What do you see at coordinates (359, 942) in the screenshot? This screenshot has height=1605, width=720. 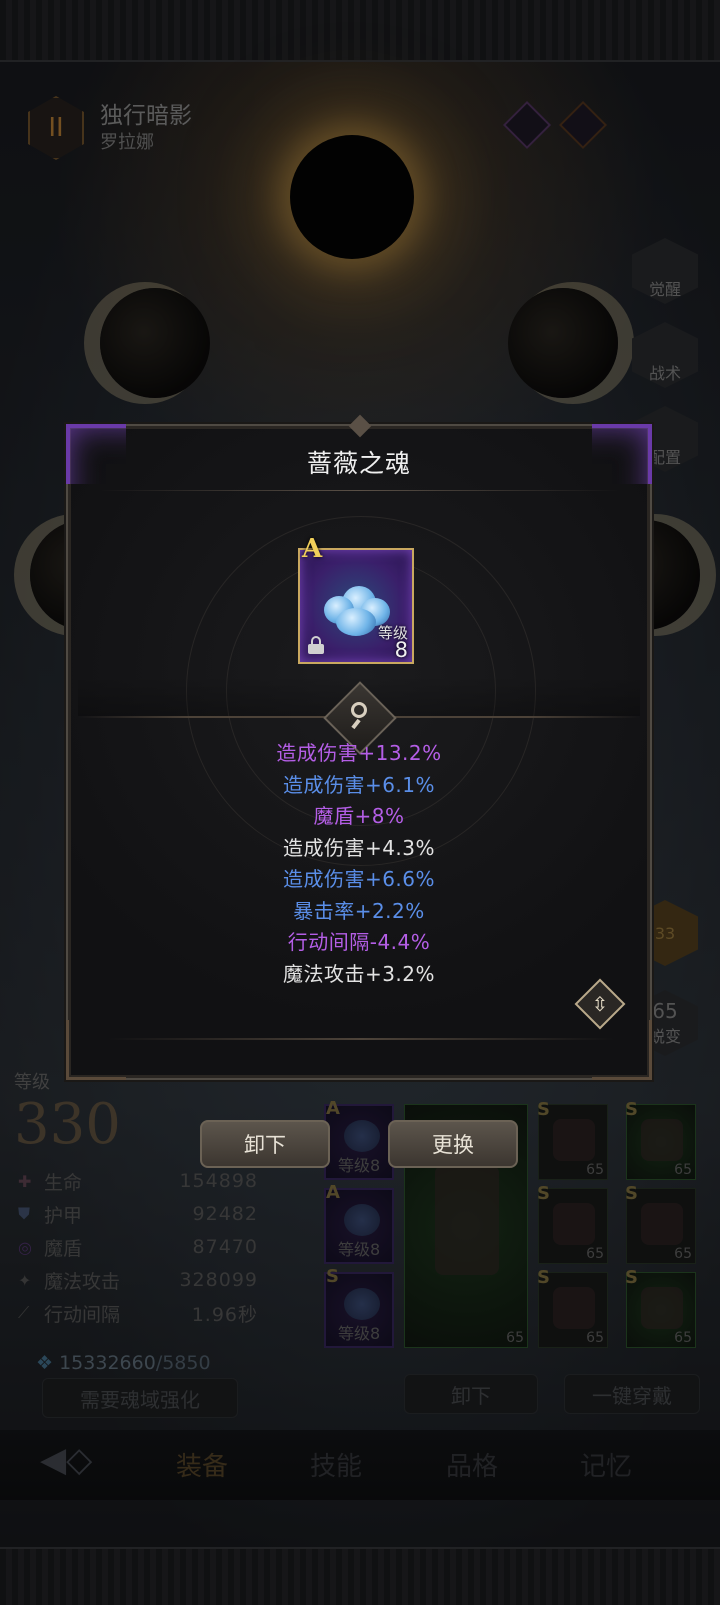 I see `attribute-line: 行动间隔-4.4%` at bounding box center [359, 942].